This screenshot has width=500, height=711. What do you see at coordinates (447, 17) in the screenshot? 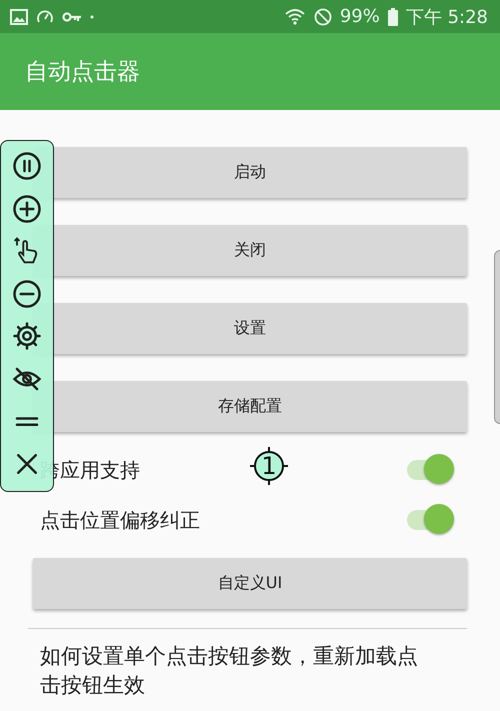
I see `status-time: 下午 5:28` at bounding box center [447, 17].